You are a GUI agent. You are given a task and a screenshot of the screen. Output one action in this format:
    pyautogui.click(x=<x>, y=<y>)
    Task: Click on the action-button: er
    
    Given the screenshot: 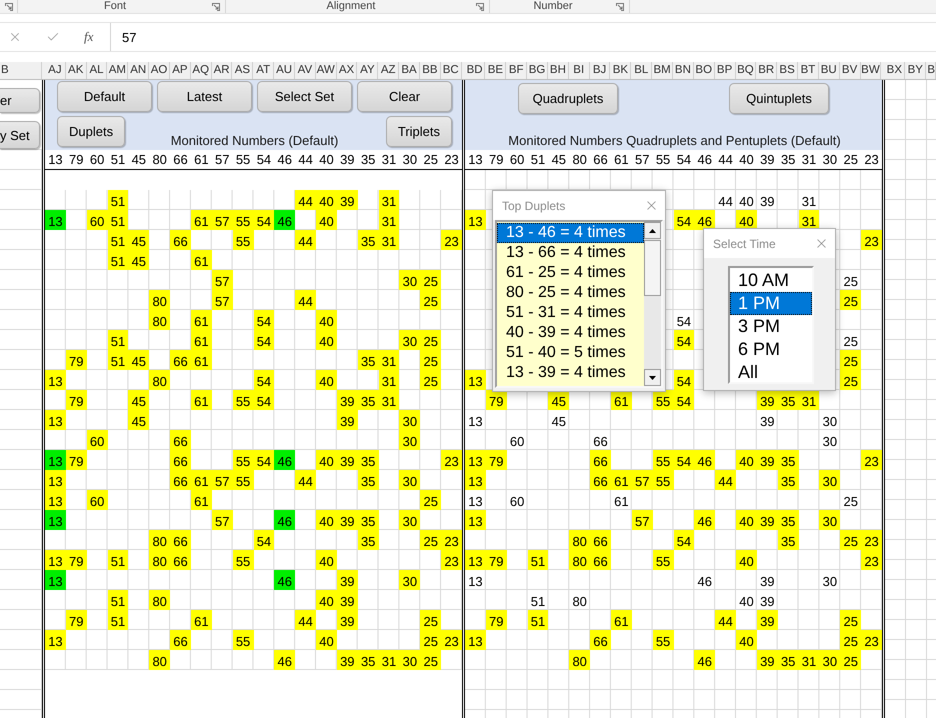 What is the action you would take?
    pyautogui.click(x=20, y=100)
    